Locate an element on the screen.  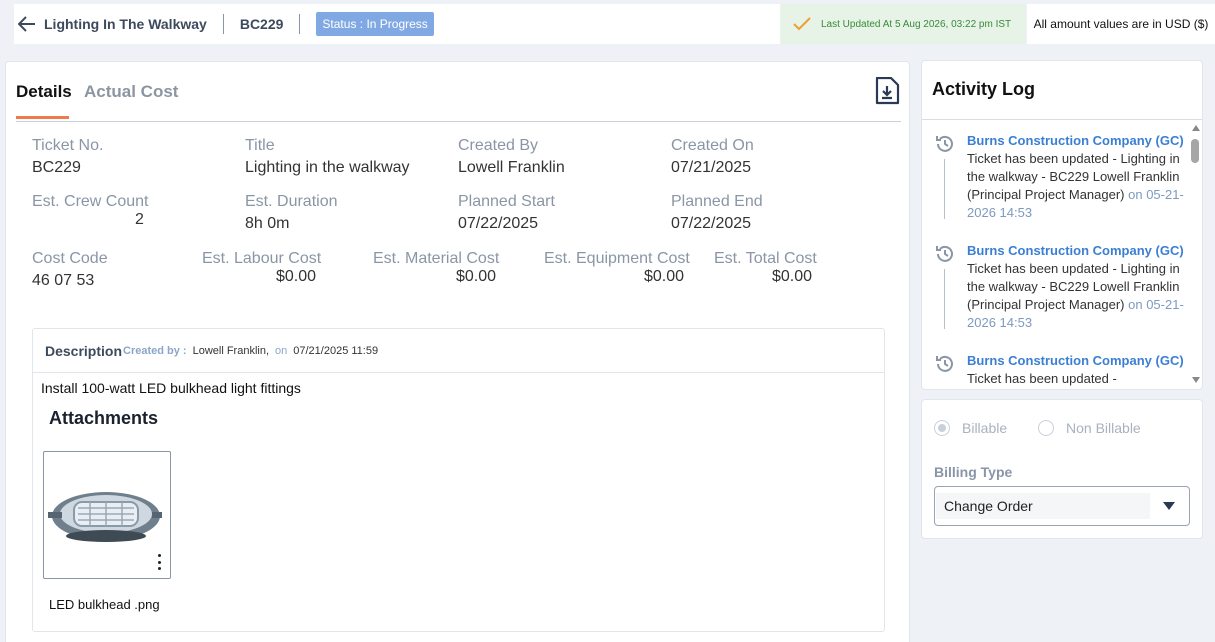
description-date: 07/21/2025 11:59 is located at coordinates (336, 350).